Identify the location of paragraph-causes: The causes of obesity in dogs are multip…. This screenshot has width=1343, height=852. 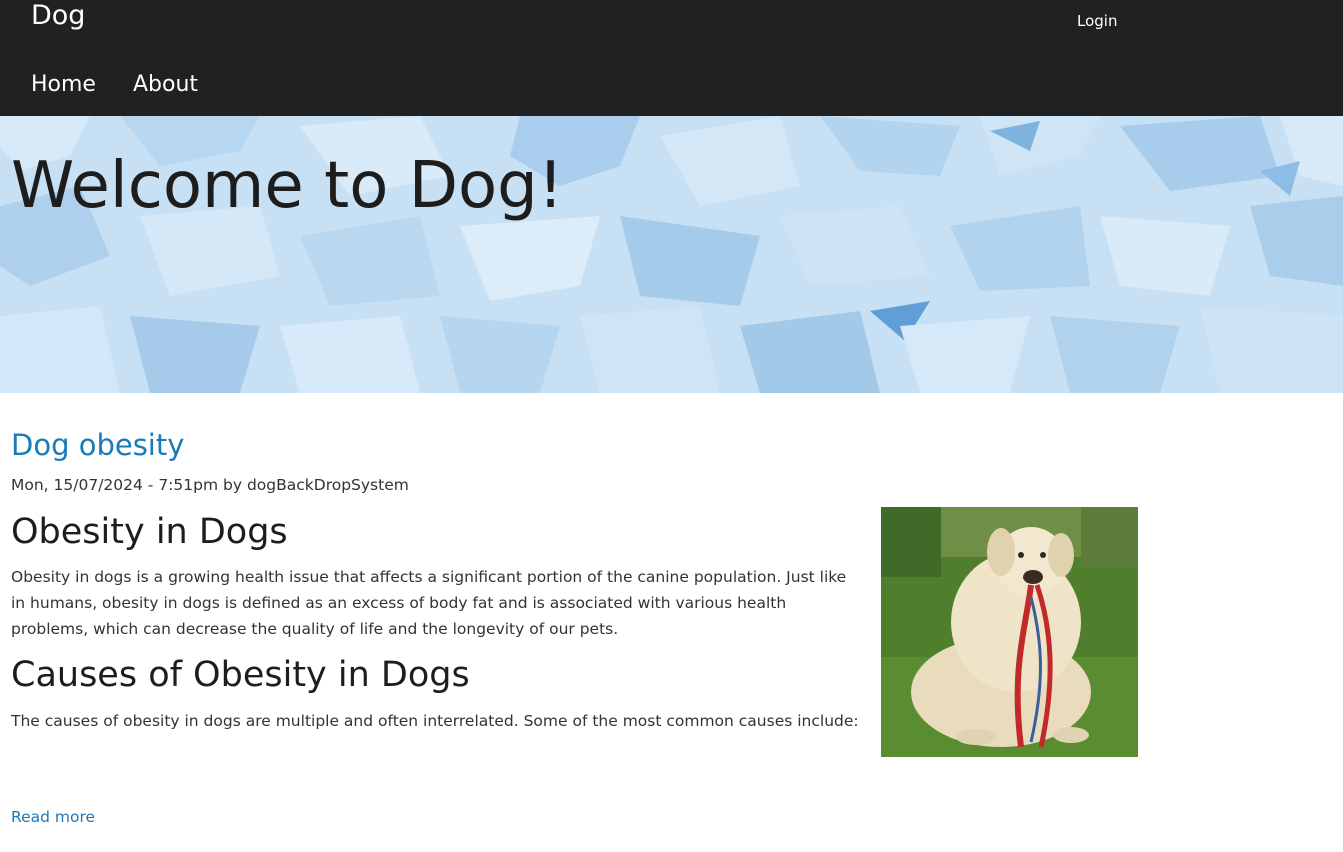
(435, 721).